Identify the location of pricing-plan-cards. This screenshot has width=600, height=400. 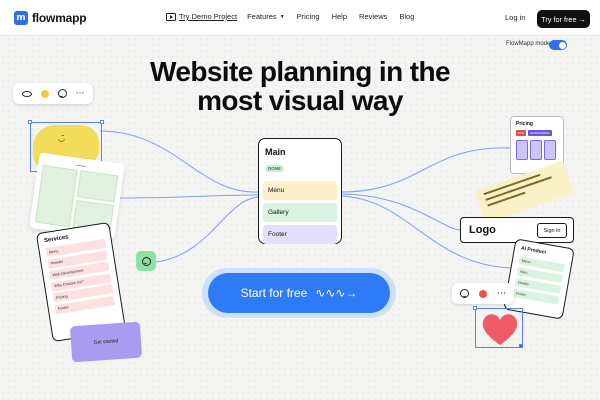
(537, 150).